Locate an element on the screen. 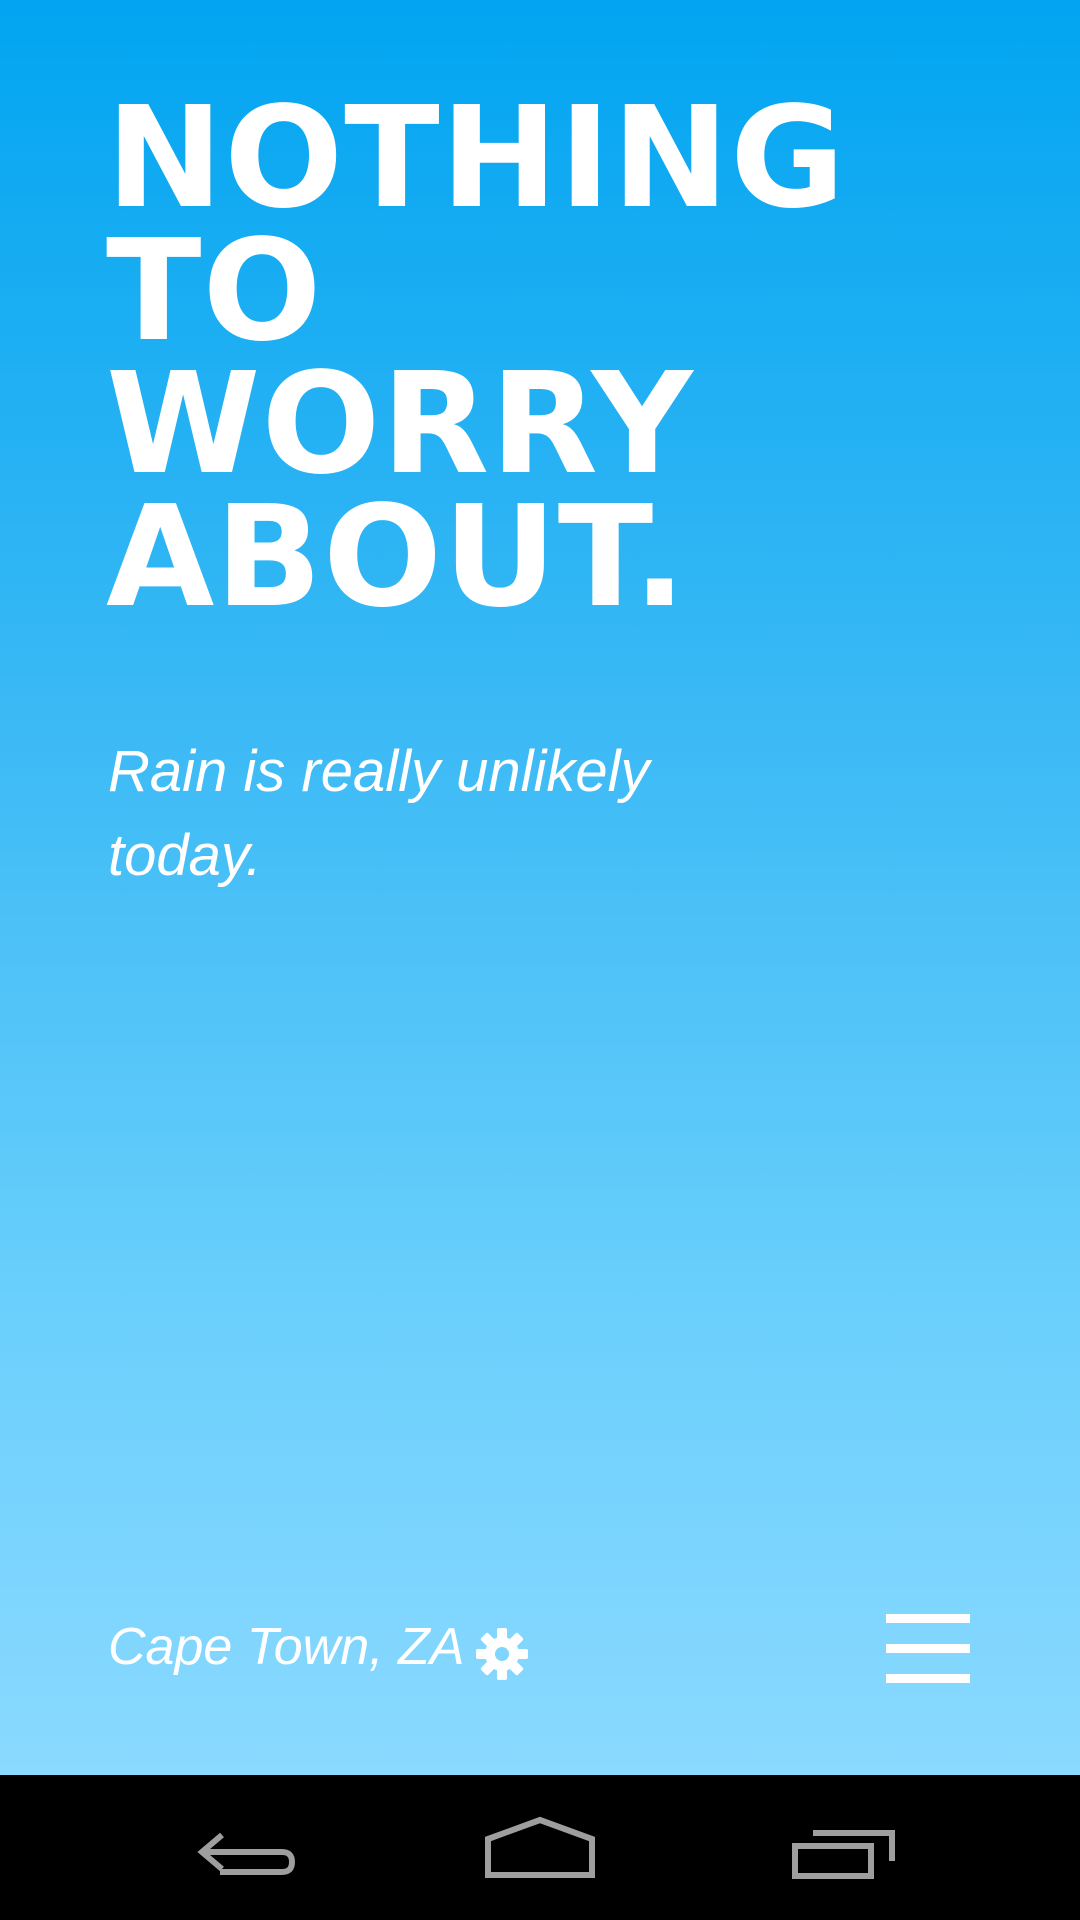  hamburger-menu-icon is located at coordinates (928, 1649).